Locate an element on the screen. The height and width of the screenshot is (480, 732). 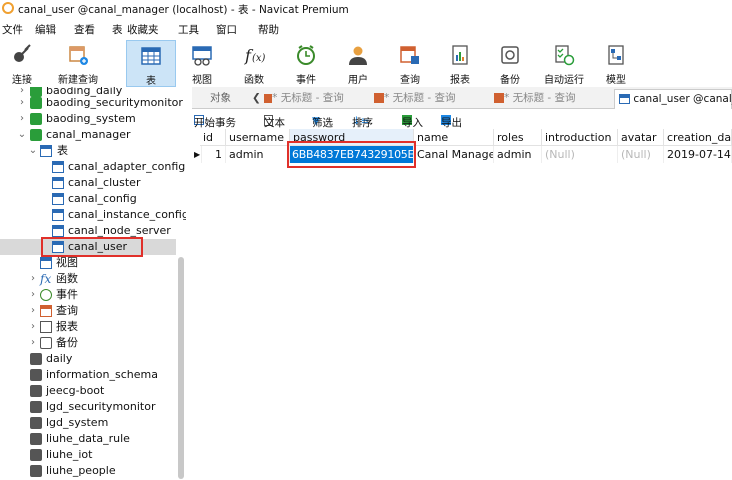
user-button: 用户 is located at coordinates (358, 63).